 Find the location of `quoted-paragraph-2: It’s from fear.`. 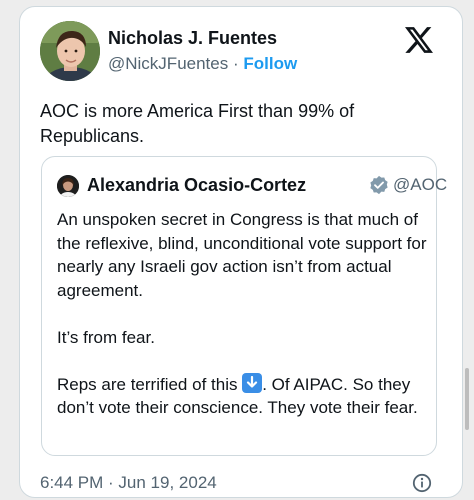

quoted-paragraph-2: It’s from fear. is located at coordinates (106, 337).